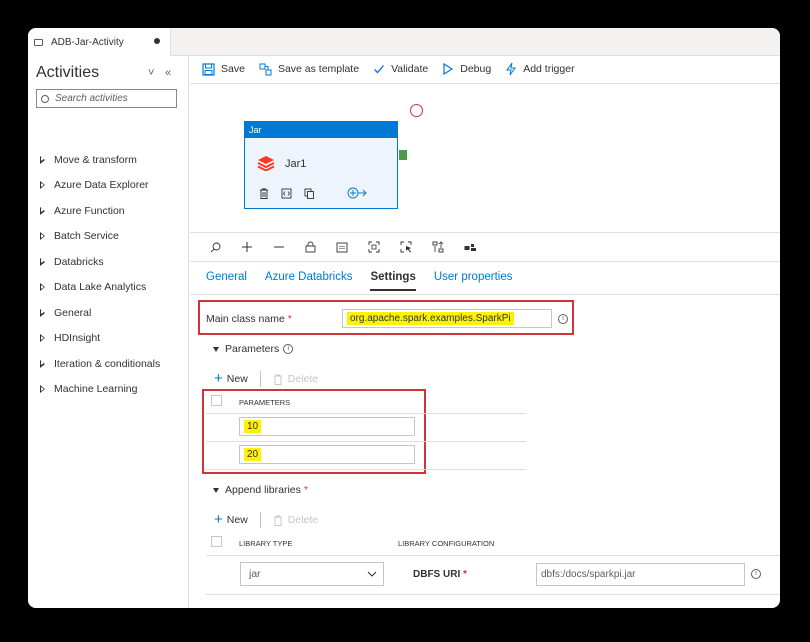 Image resolution: width=810 pixels, height=642 pixels. Describe the element at coordinates (237, 520) in the screenshot. I see `new-library-button: New` at that location.